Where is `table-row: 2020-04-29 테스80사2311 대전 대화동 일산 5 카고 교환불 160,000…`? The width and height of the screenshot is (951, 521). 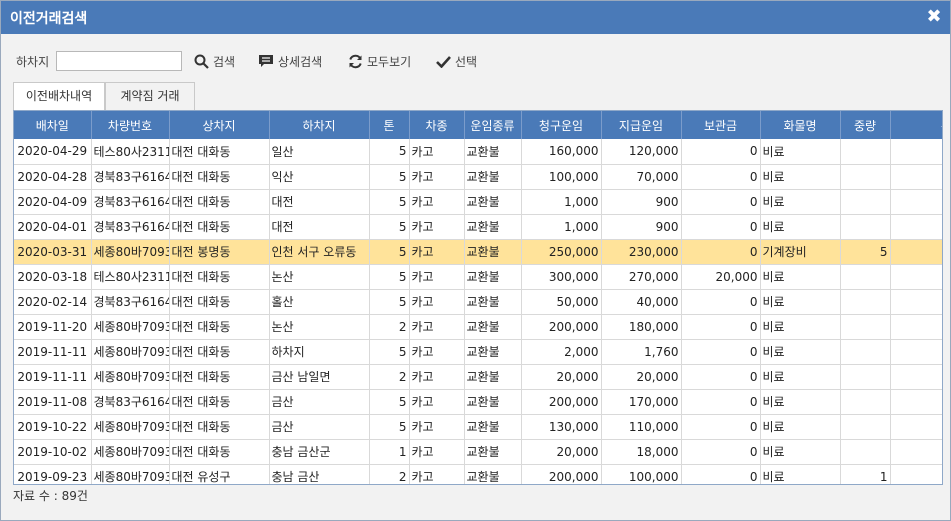
table-row: 2020-04-29 테스80사2311 대전 대화동 일산 5 카고 교환불 160,000… is located at coordinates (478, 152).